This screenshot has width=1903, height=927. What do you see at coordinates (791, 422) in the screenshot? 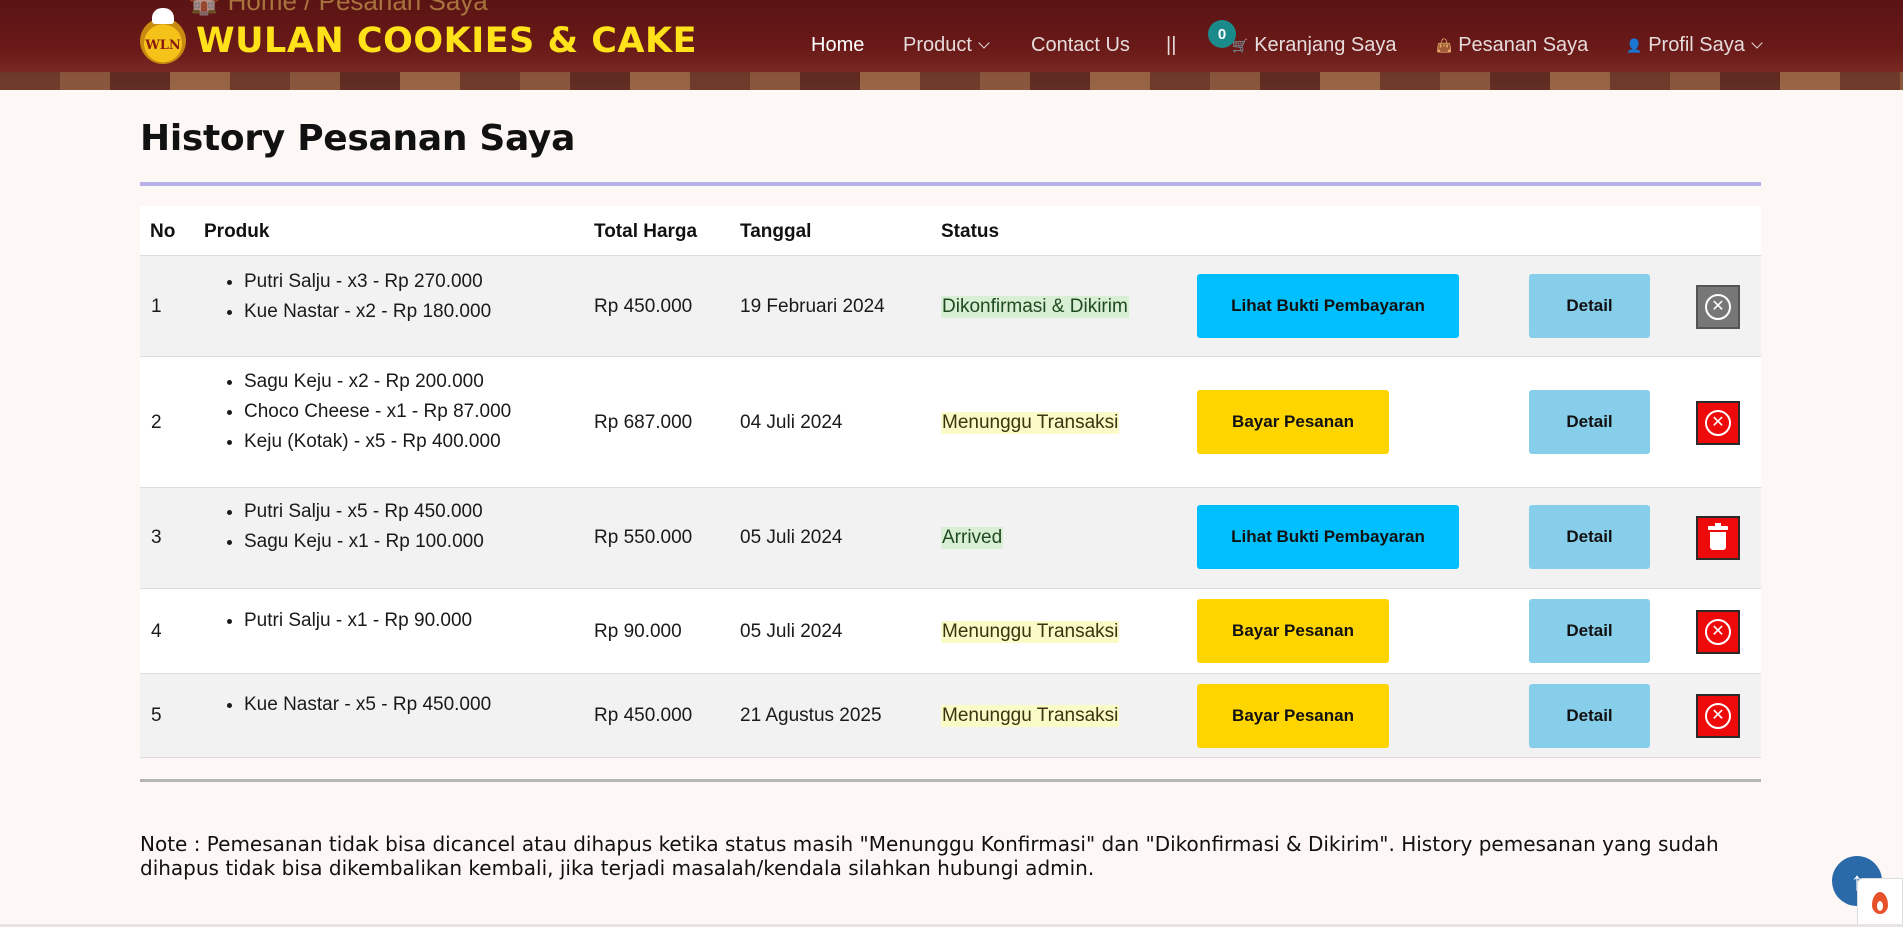
I see `order-date: 04 Juli 2024` at bounding box center [791, 422].